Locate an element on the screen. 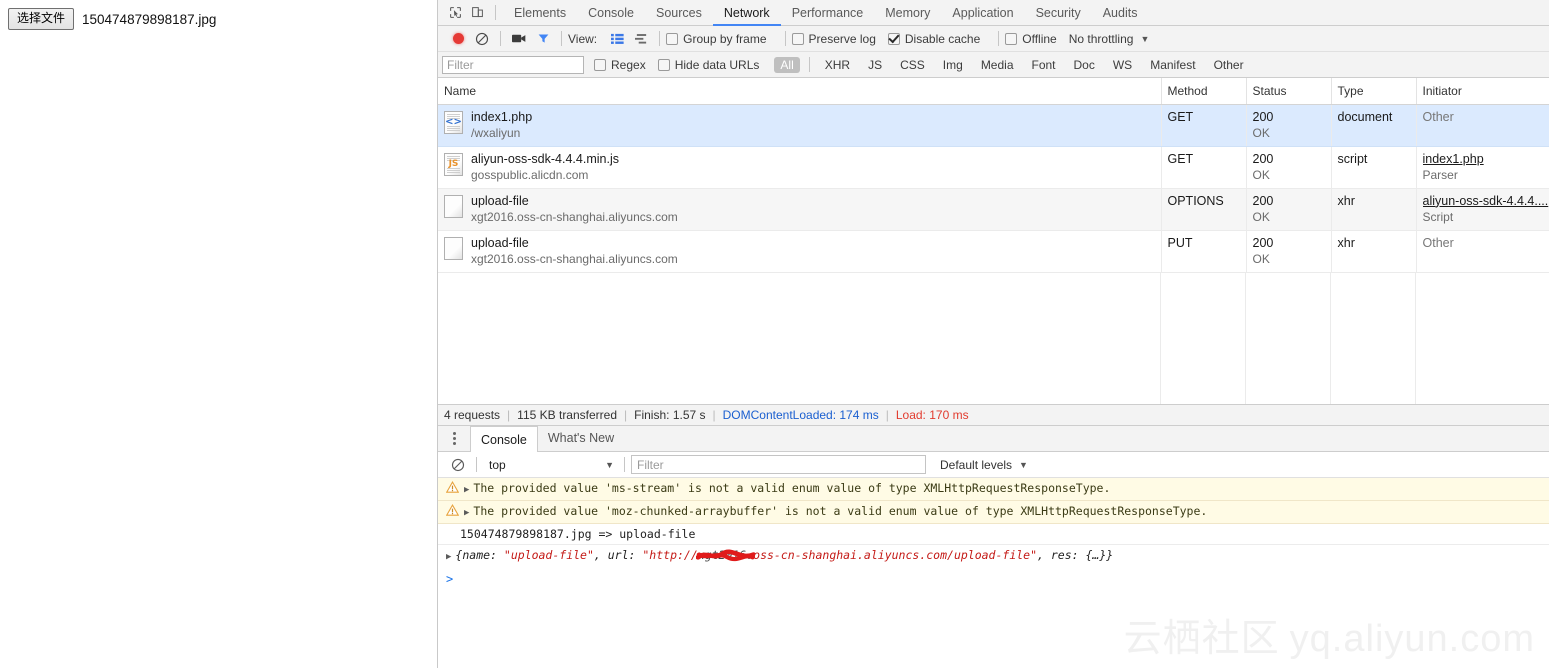 The image size is (1549, 668). type-filter-ws: WS is located at coordinates (1122, 65).